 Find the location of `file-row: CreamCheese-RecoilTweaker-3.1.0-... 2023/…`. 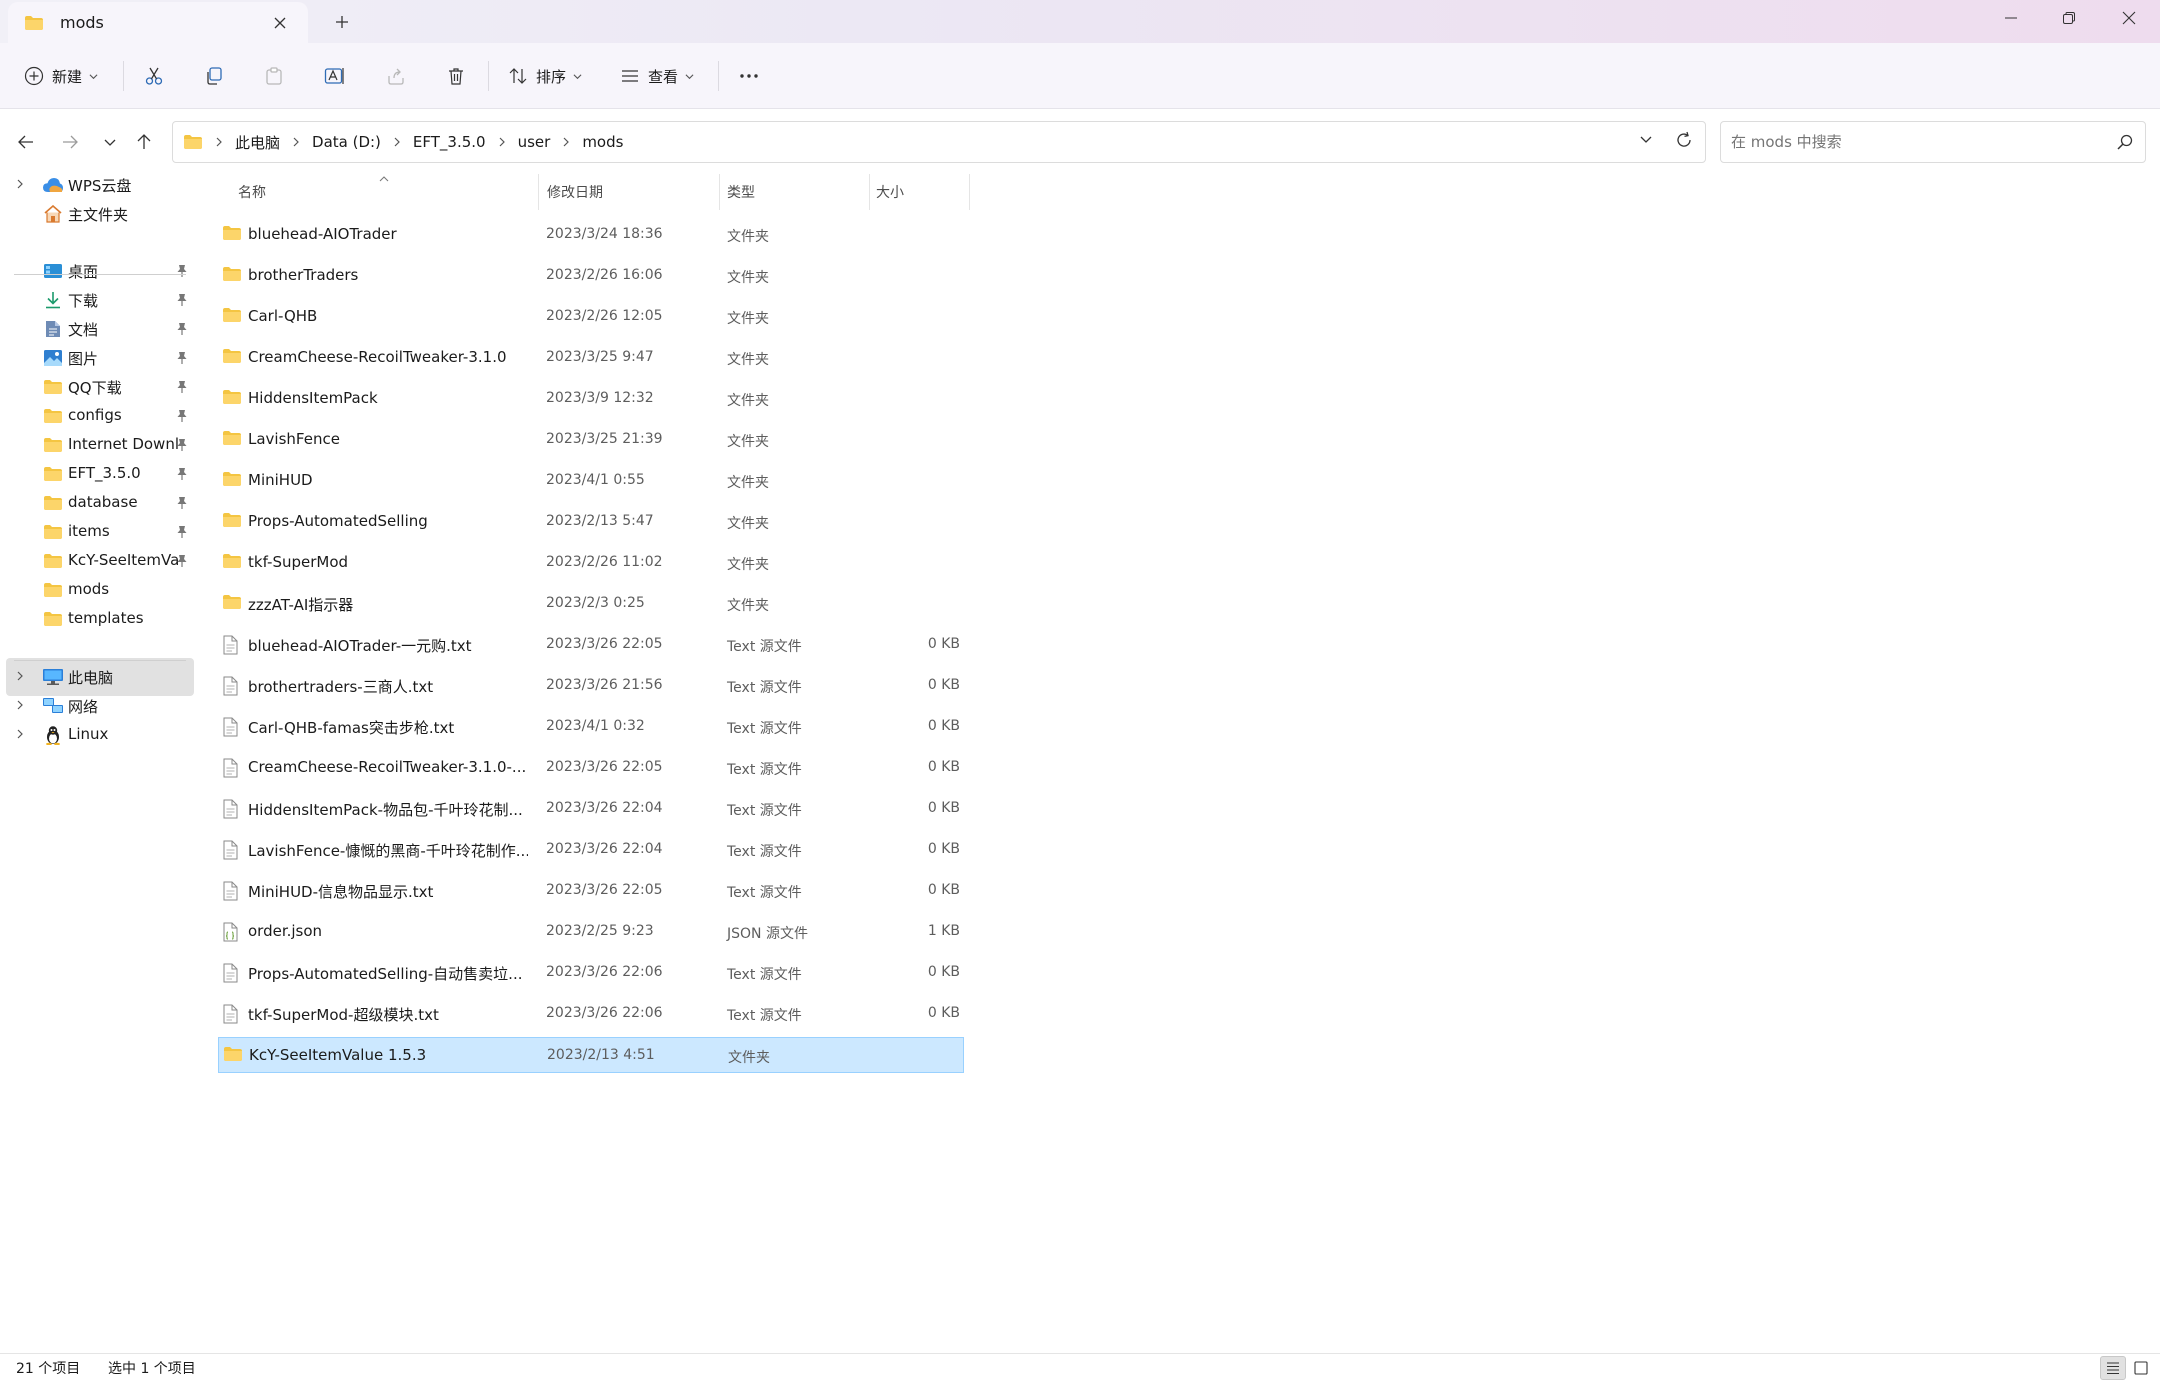

file-row: CreamCheese-RecoilTweaker-3.1.0-... 2023/… is located at coordinates (591, 768).